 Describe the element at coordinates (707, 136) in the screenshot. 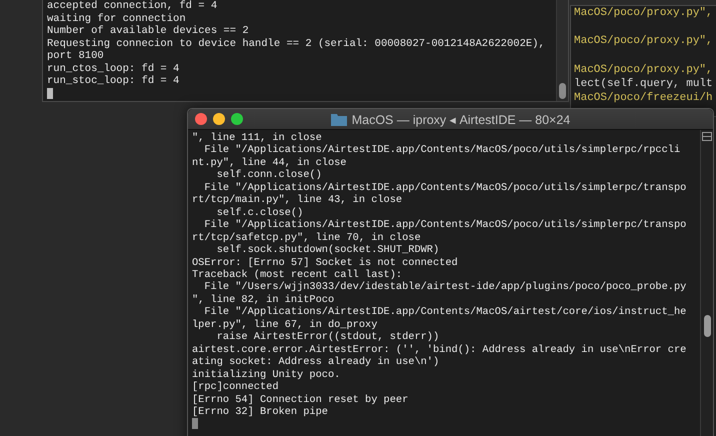

I see `split-pane-icon` at that location.